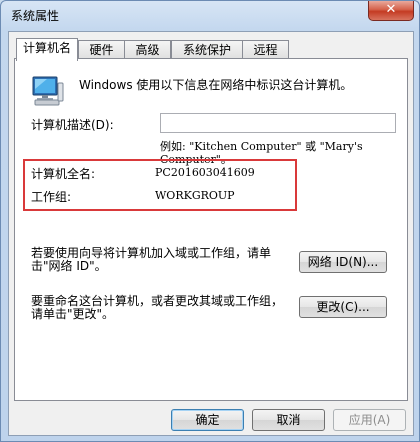 The height and width of the screenshot is (442, 420). Describe the element at coordinates (47, 49) in the screenshot. I see `tab-computer-name: 计算机名` at that location.